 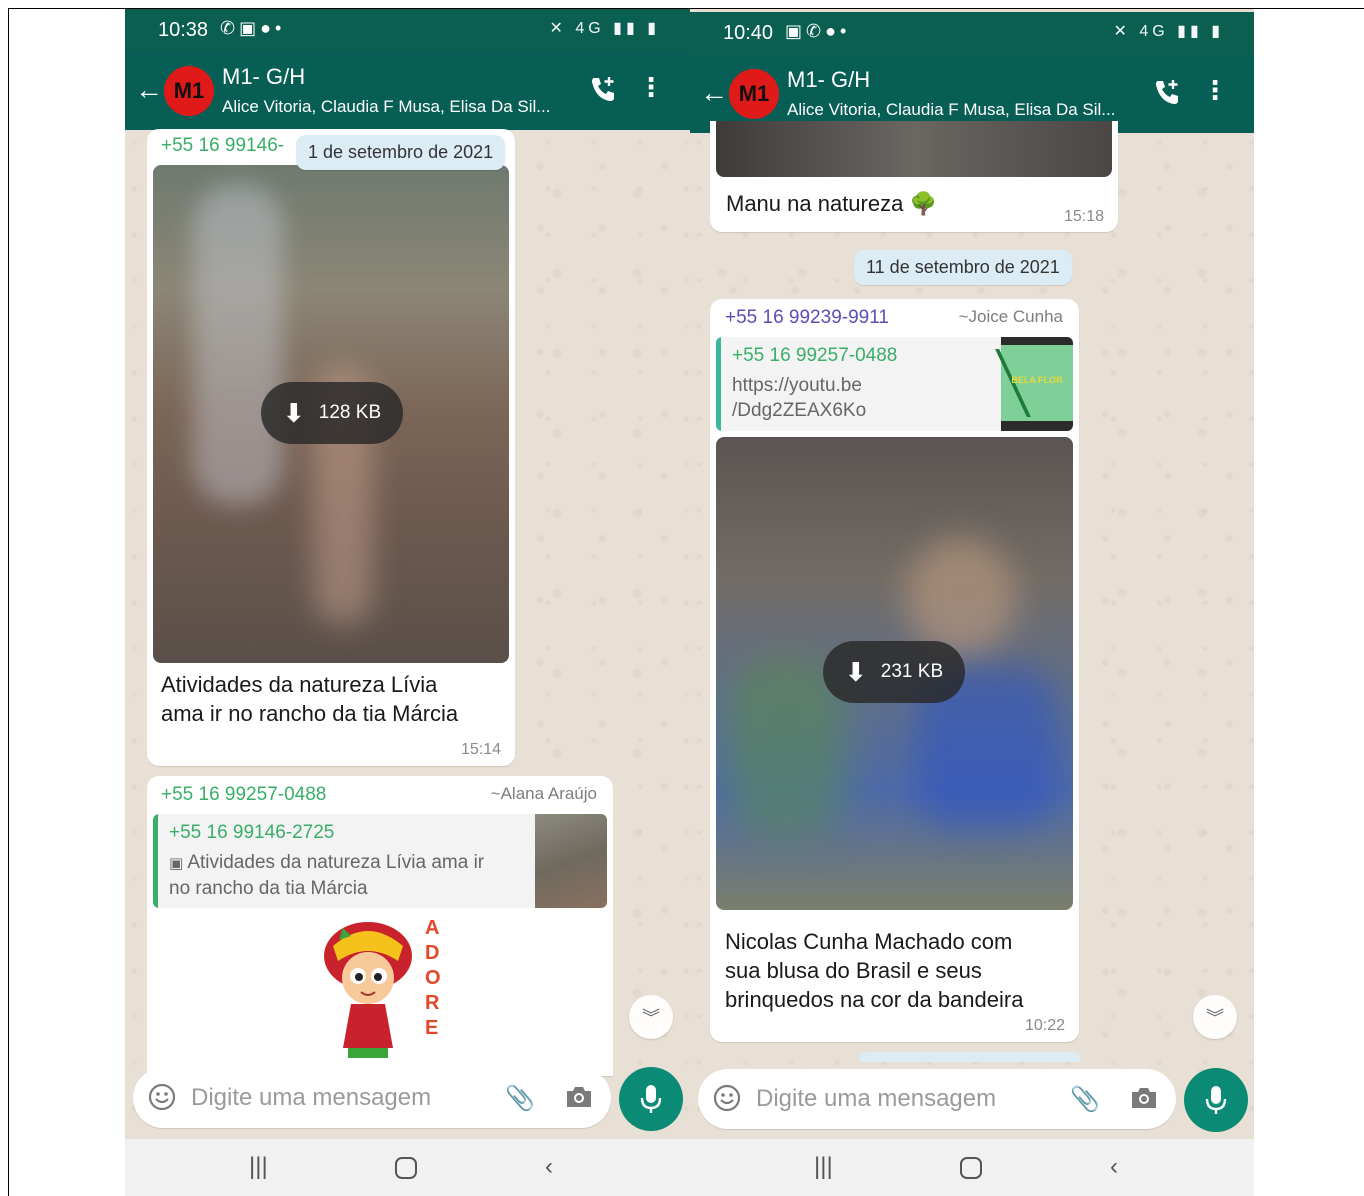 What do you see at coordinates (797, 385) in the screenshot?
I see `quote-line: https://youtu.be` at bounding box center [797, 385].